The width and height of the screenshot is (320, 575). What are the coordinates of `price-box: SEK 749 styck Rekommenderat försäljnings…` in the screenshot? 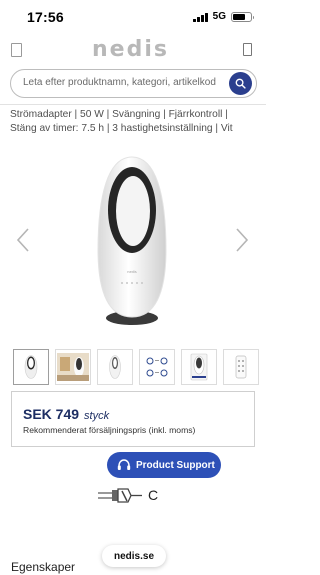 It's located at (133, 419).